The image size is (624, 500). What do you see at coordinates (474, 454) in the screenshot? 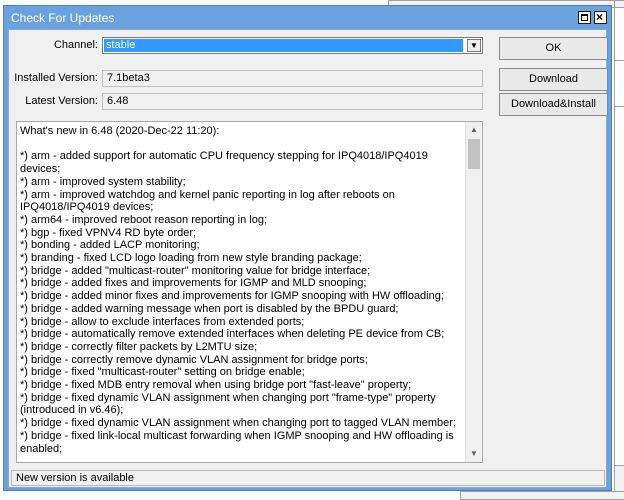
I see `scroll-down-icon: ▼` at bounding box center [474, 454].